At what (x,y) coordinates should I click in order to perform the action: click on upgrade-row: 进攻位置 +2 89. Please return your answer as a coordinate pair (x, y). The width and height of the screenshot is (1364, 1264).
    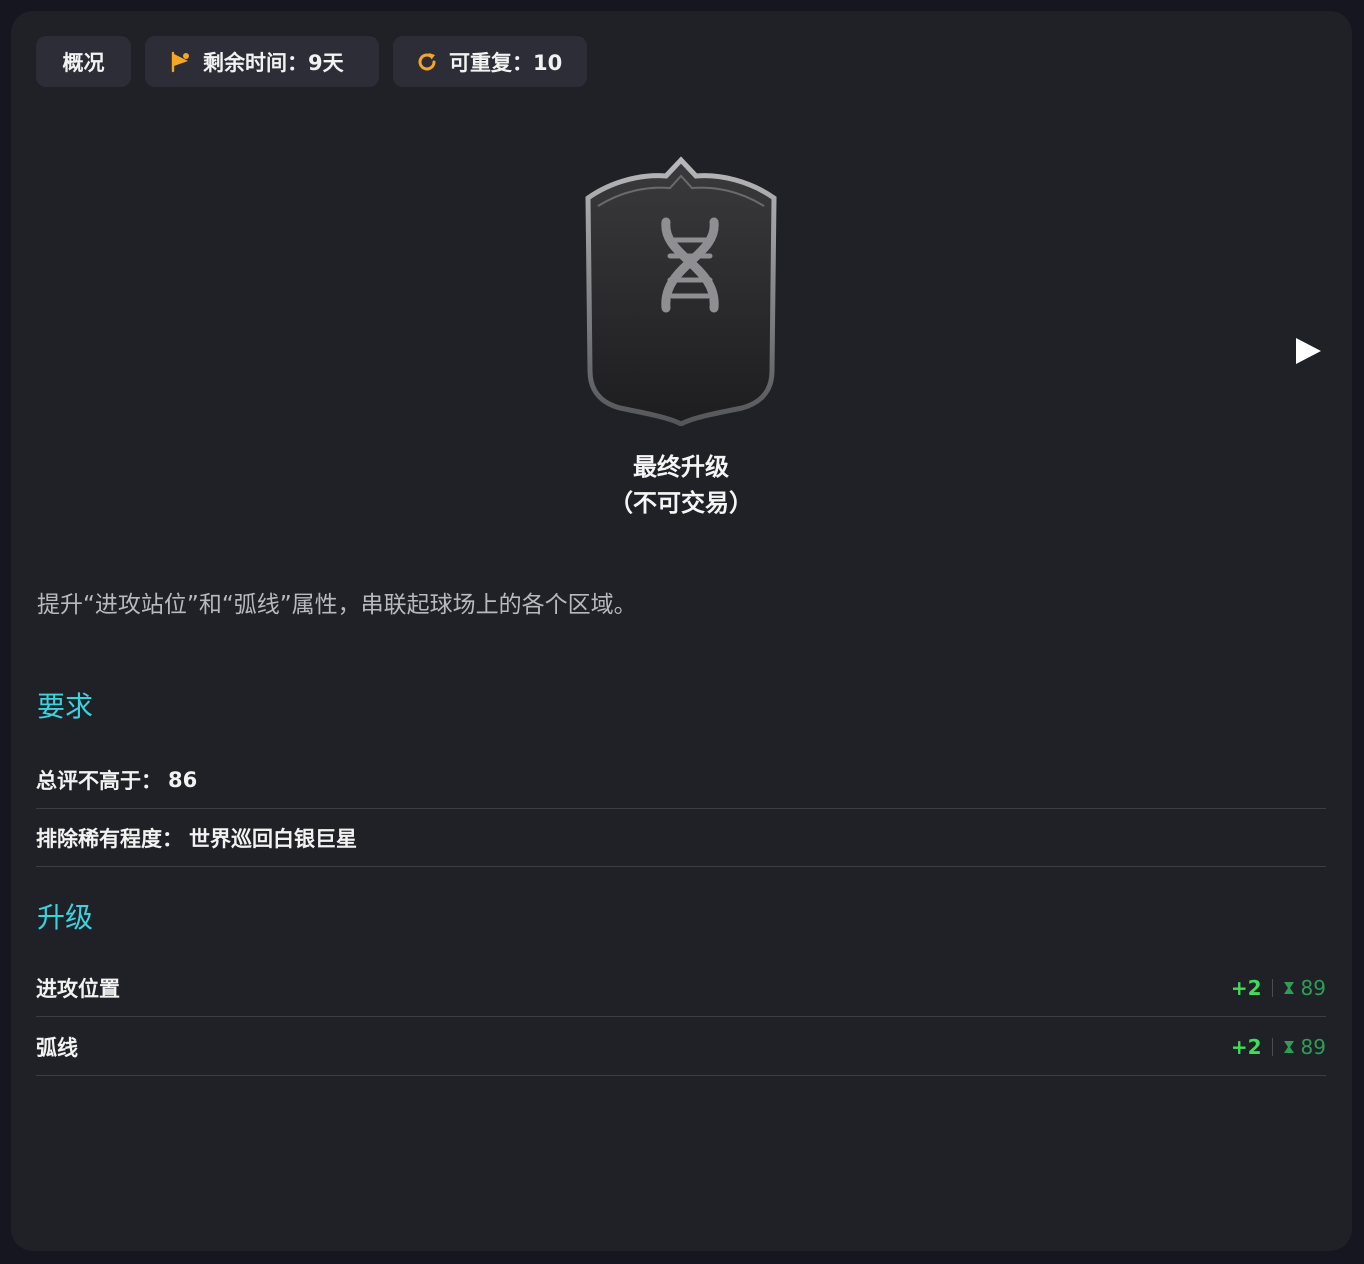
    Looking at the image, I should click on (681, 988).